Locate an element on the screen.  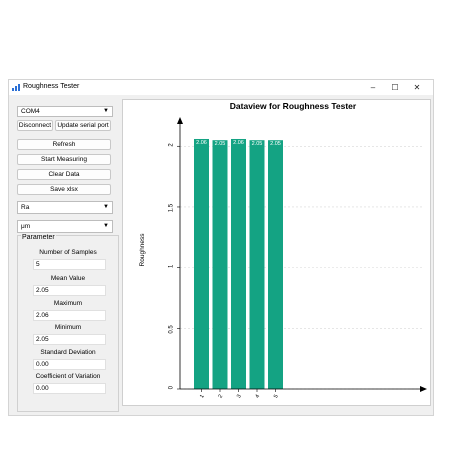
chart-icon is located at coordinates (16, 87).